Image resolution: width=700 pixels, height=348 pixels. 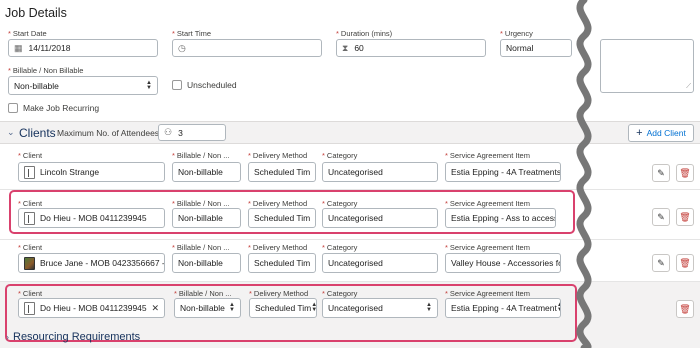 I want to click on resize-handle-icon: ⟋, so click(x=688, y=87).